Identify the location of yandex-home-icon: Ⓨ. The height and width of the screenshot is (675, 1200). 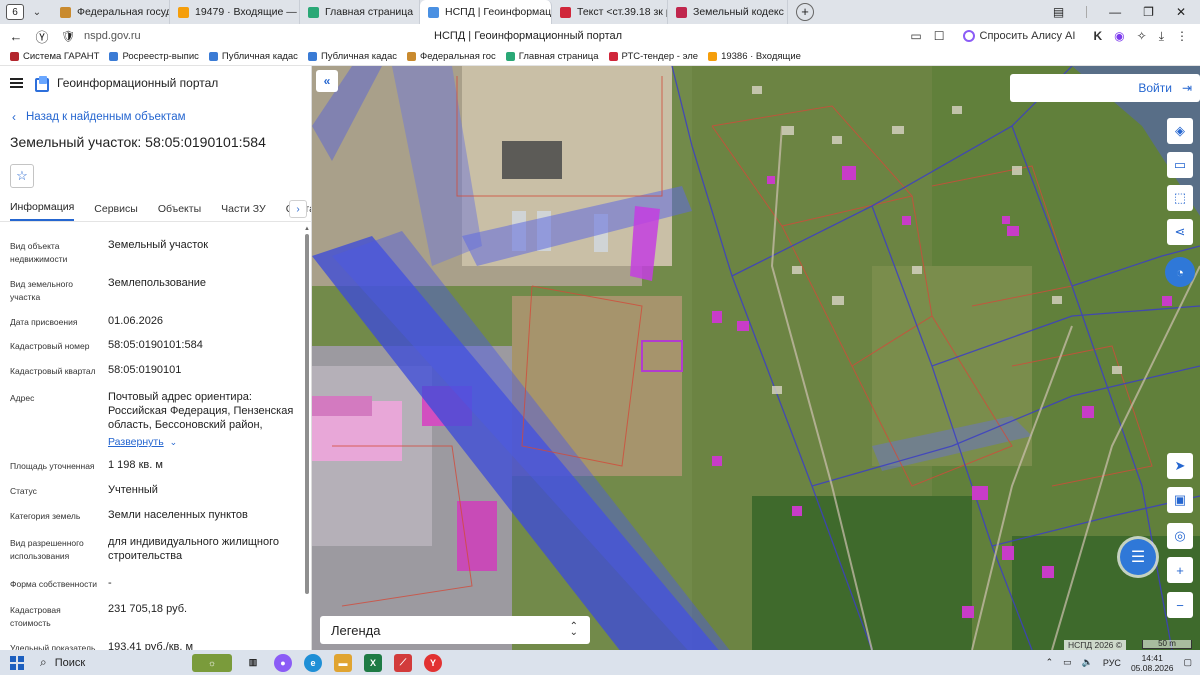
(42, 36).